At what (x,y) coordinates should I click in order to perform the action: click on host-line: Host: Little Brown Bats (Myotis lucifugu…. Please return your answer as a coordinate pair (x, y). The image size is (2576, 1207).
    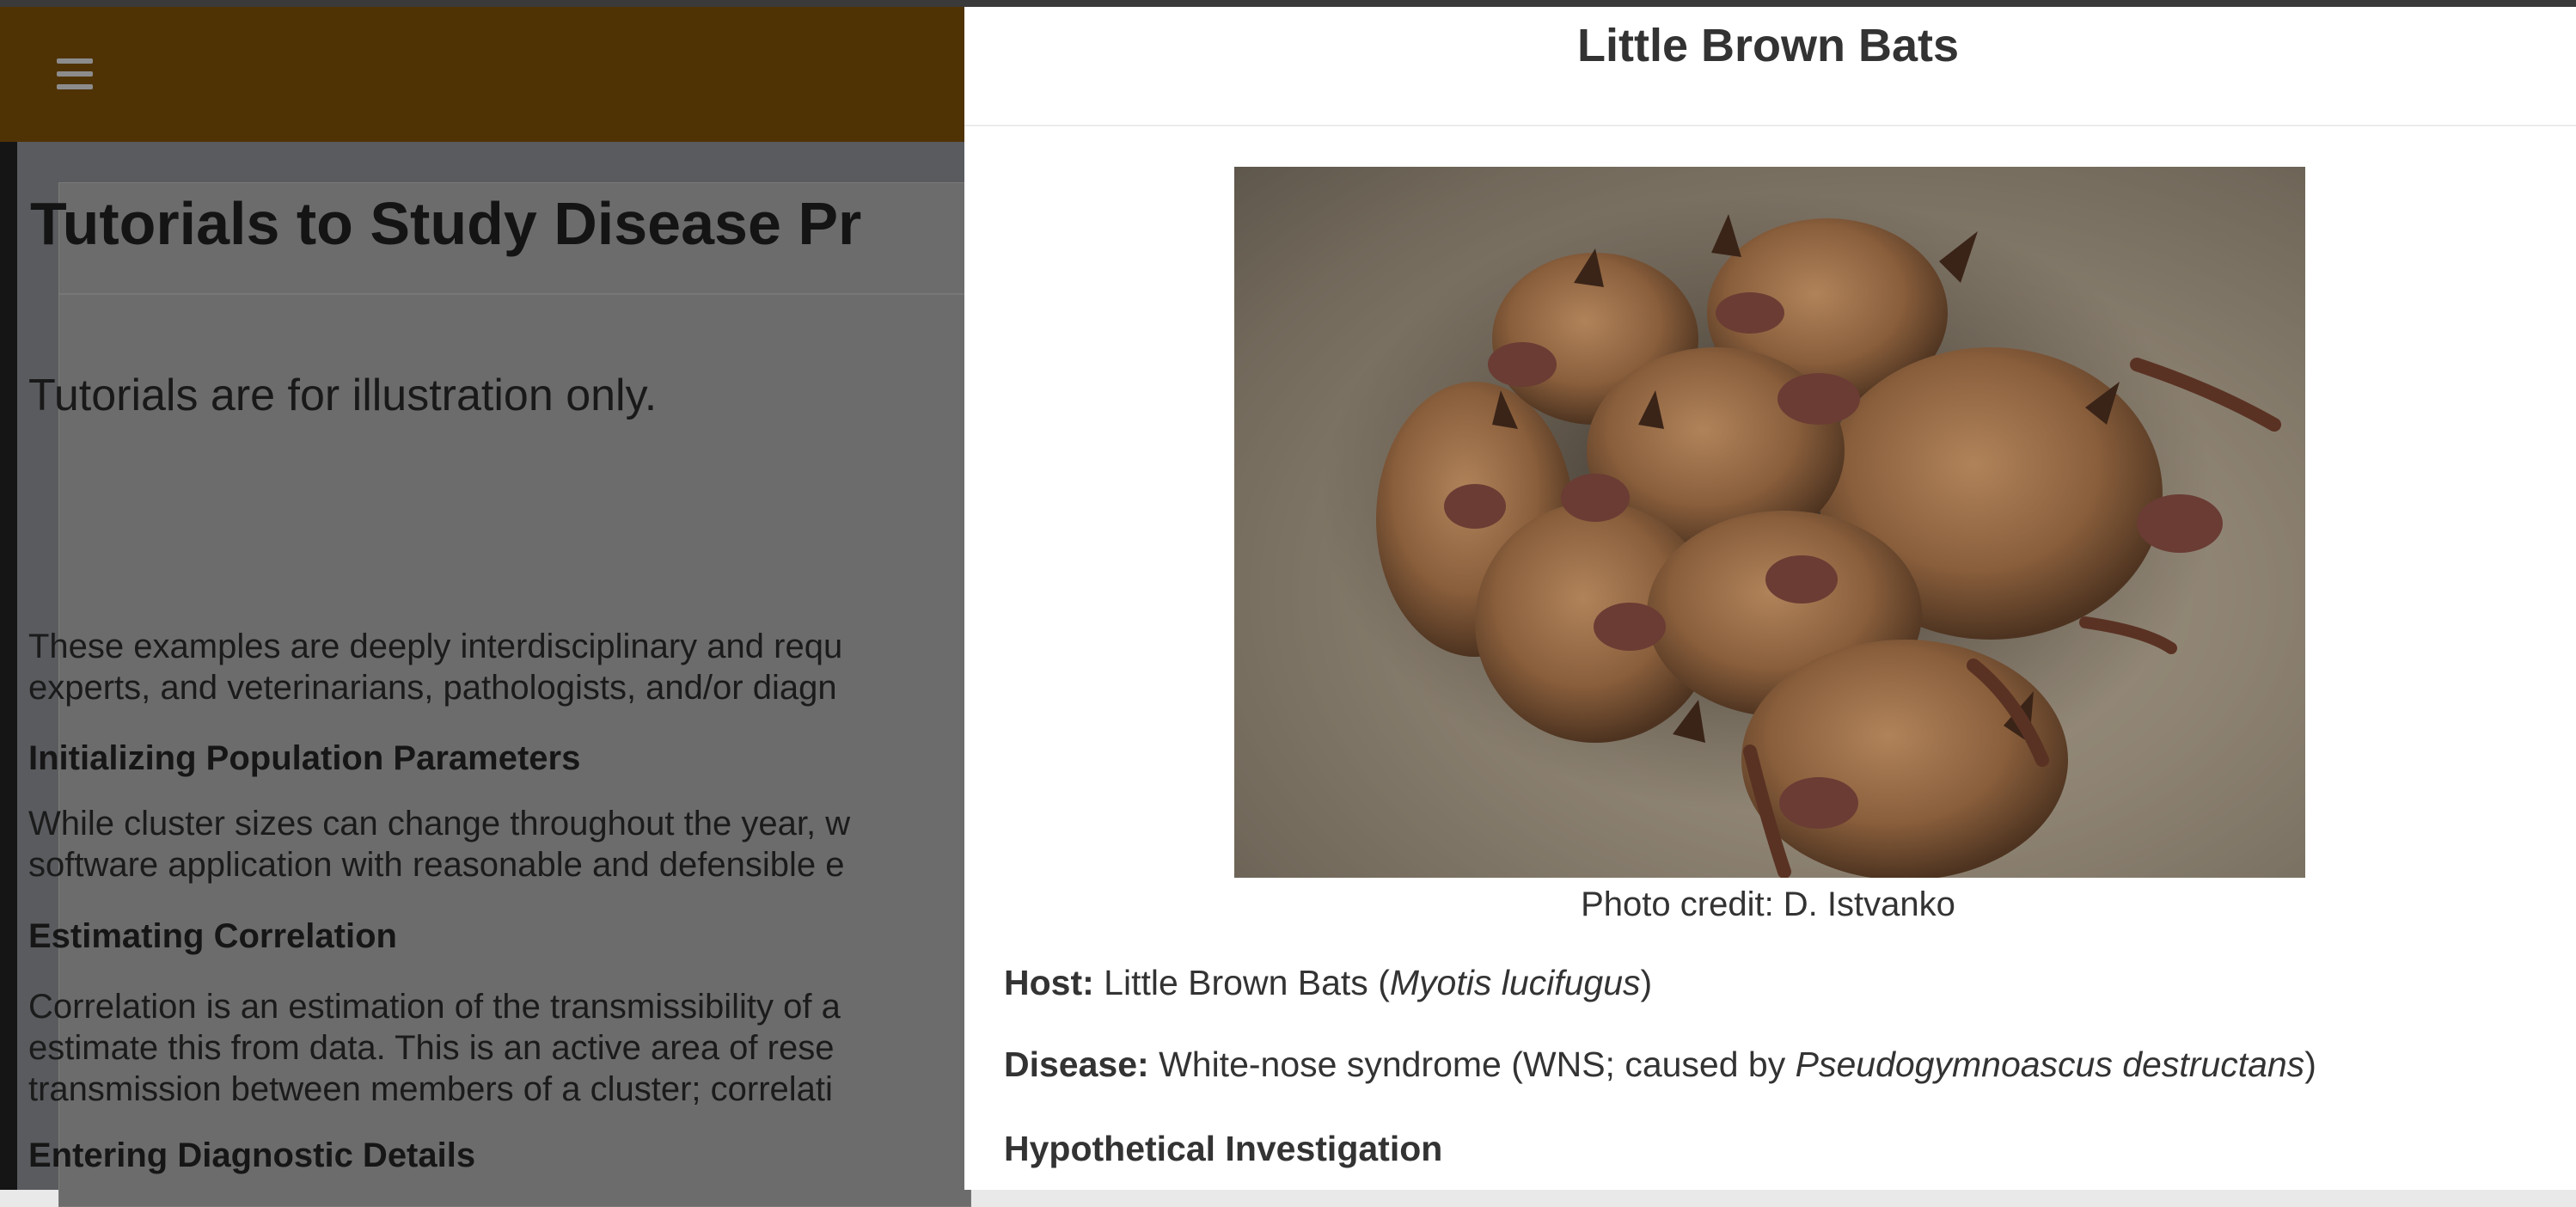
    Looking at the image, I should click on (1328, 983).